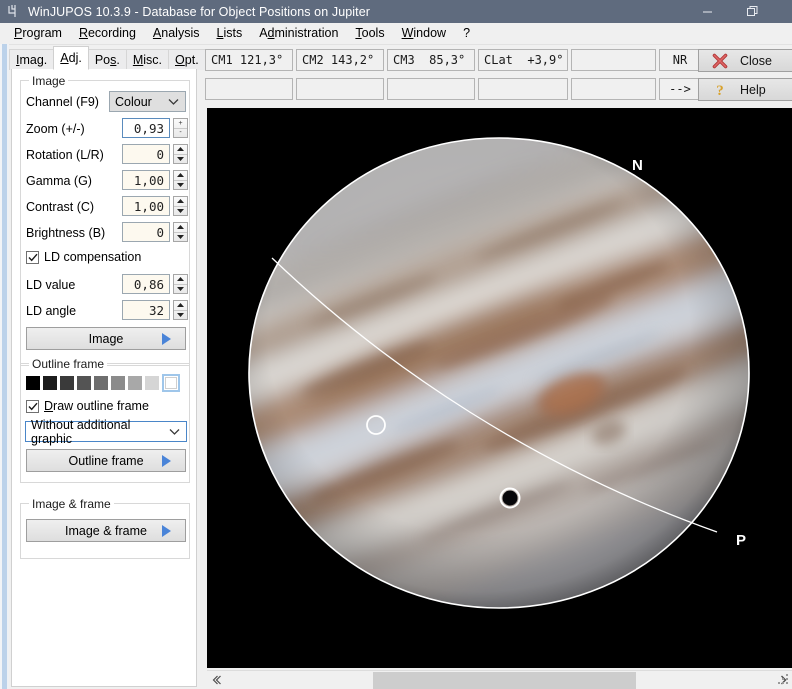 The image size is (792, 689). I want to click on contrast-stepper-down, so click(180, 211).